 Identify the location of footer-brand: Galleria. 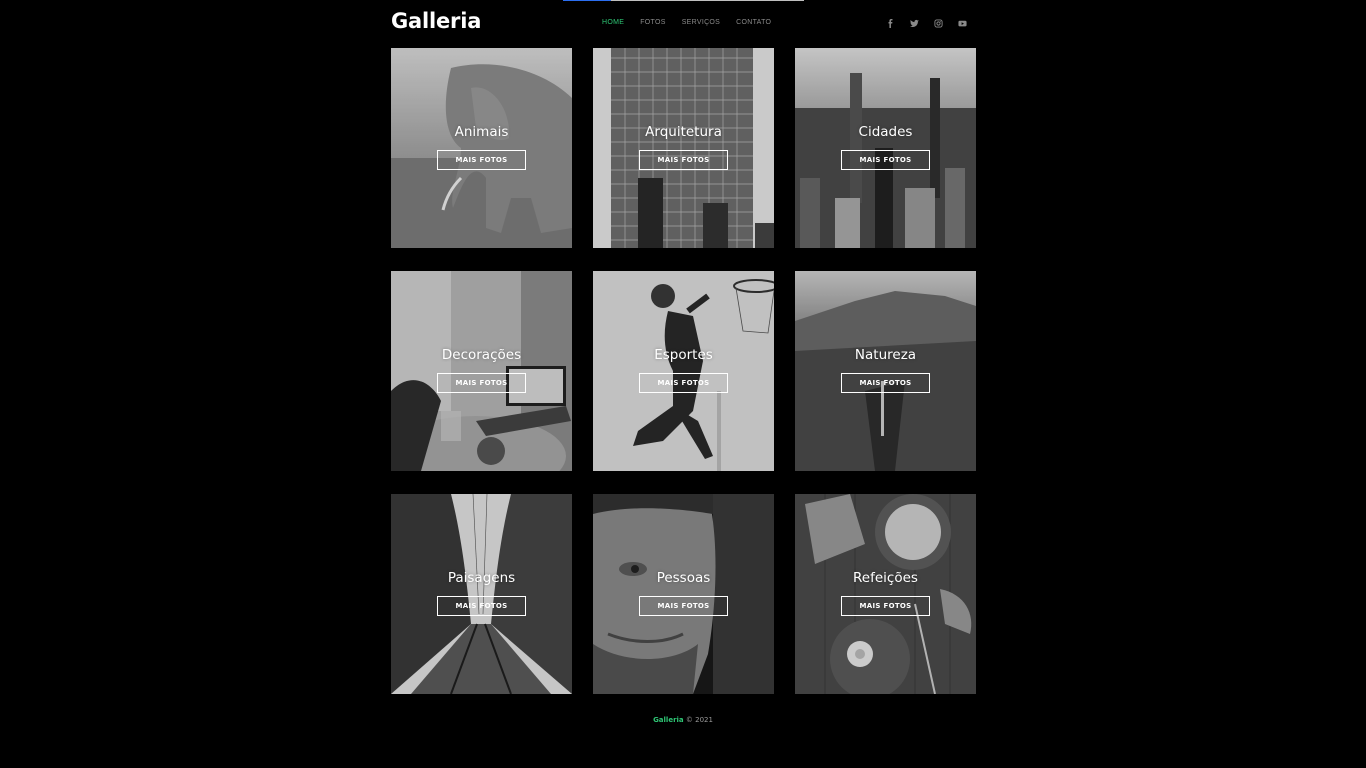
(668, 720).